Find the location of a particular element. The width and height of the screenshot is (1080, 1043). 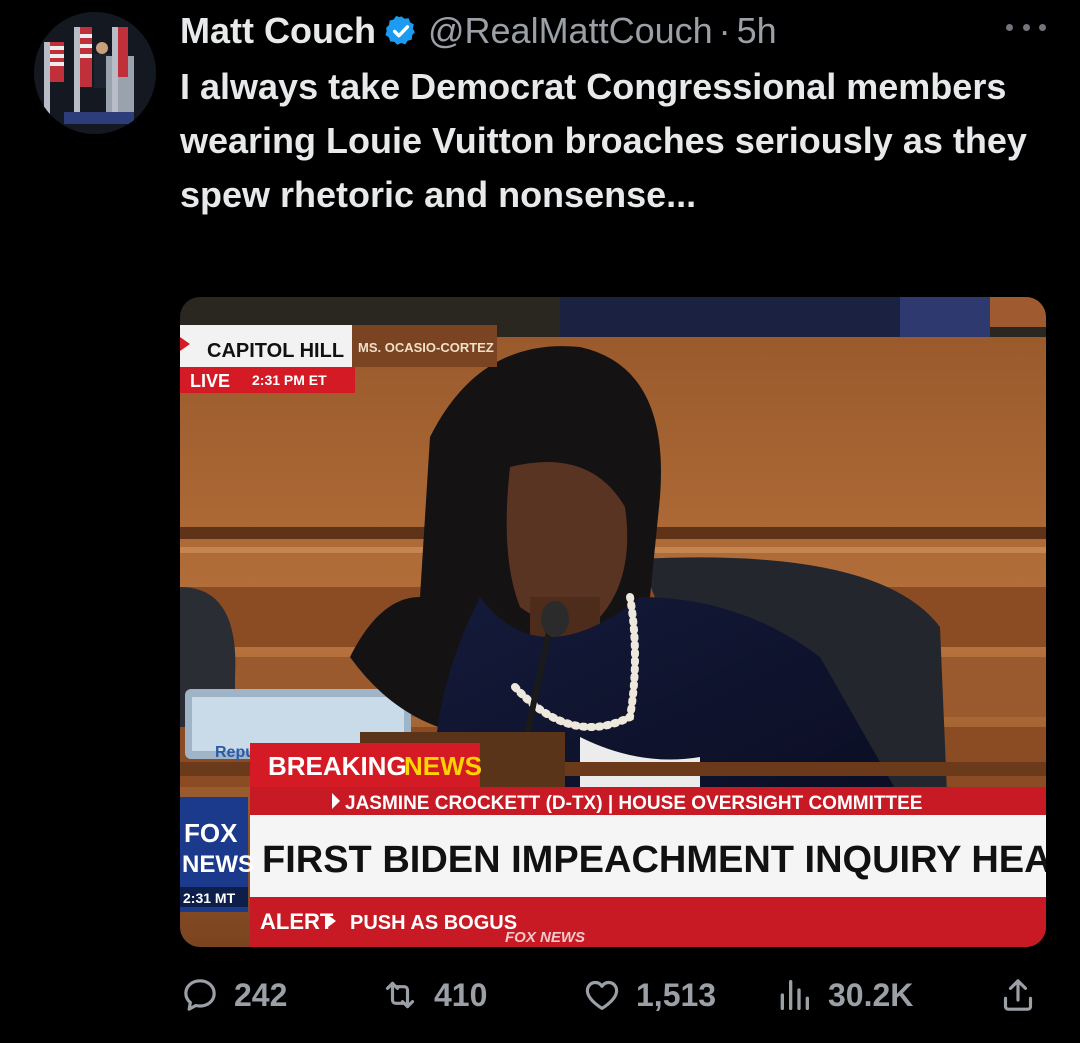

views-button: 30.2K is located at coordinates (843, 995).